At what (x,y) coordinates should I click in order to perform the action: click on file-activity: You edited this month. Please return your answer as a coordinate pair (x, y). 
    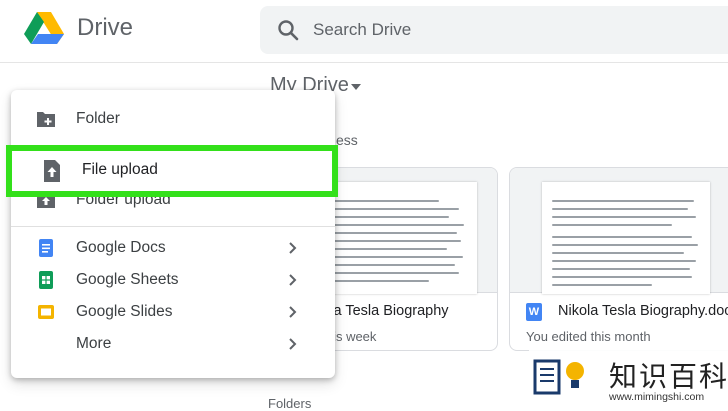
    Looking at the image, I should click on (588, 336).